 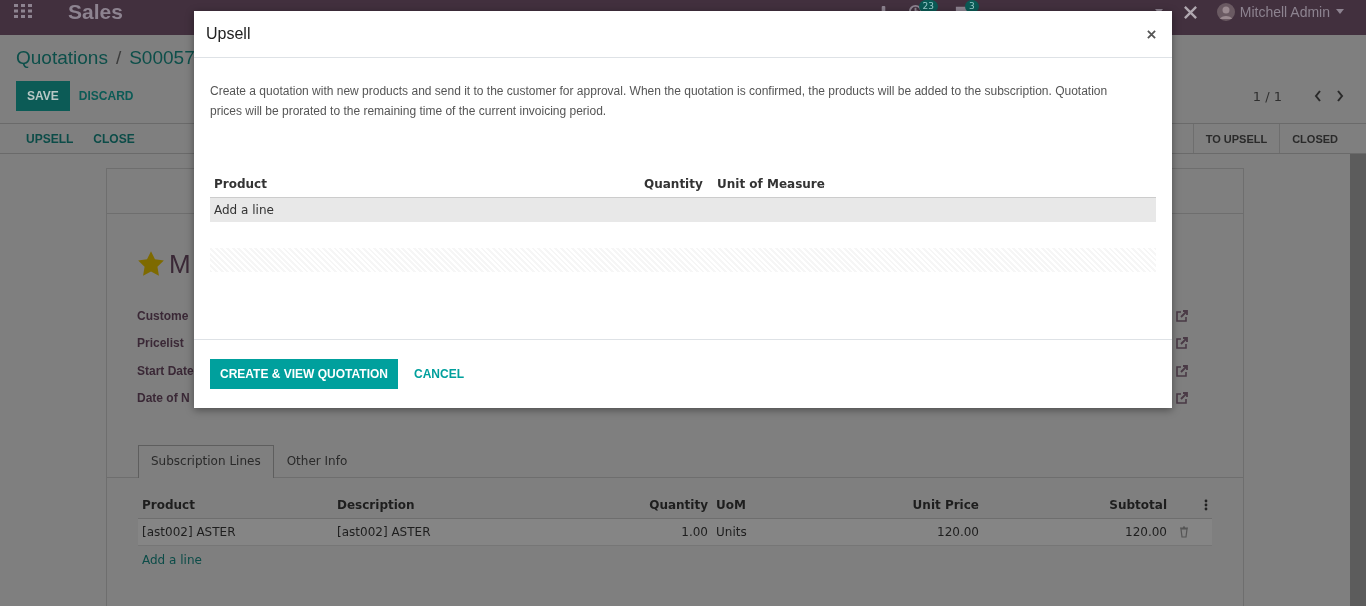 I want to click on previous-icon, so click(x=1318, y=96).